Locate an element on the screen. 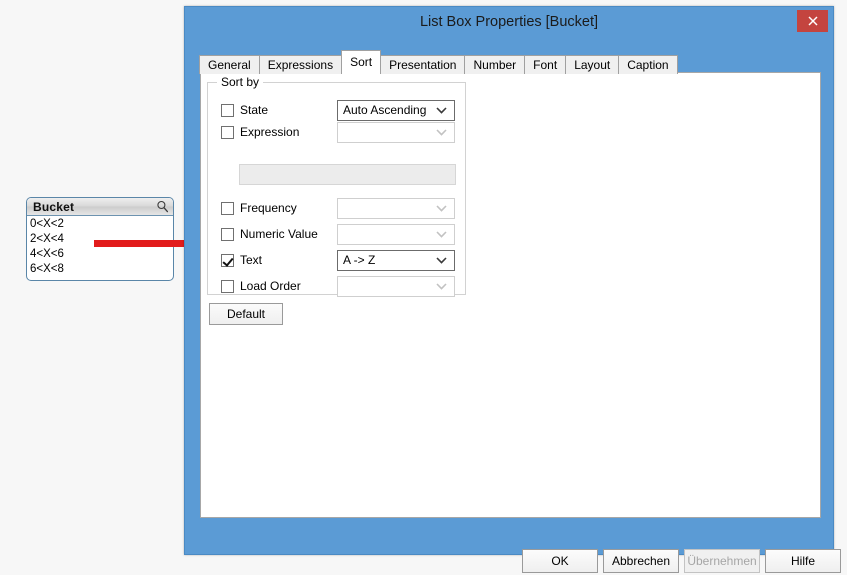  ok-button: OK is located at coordinates (560, 561).